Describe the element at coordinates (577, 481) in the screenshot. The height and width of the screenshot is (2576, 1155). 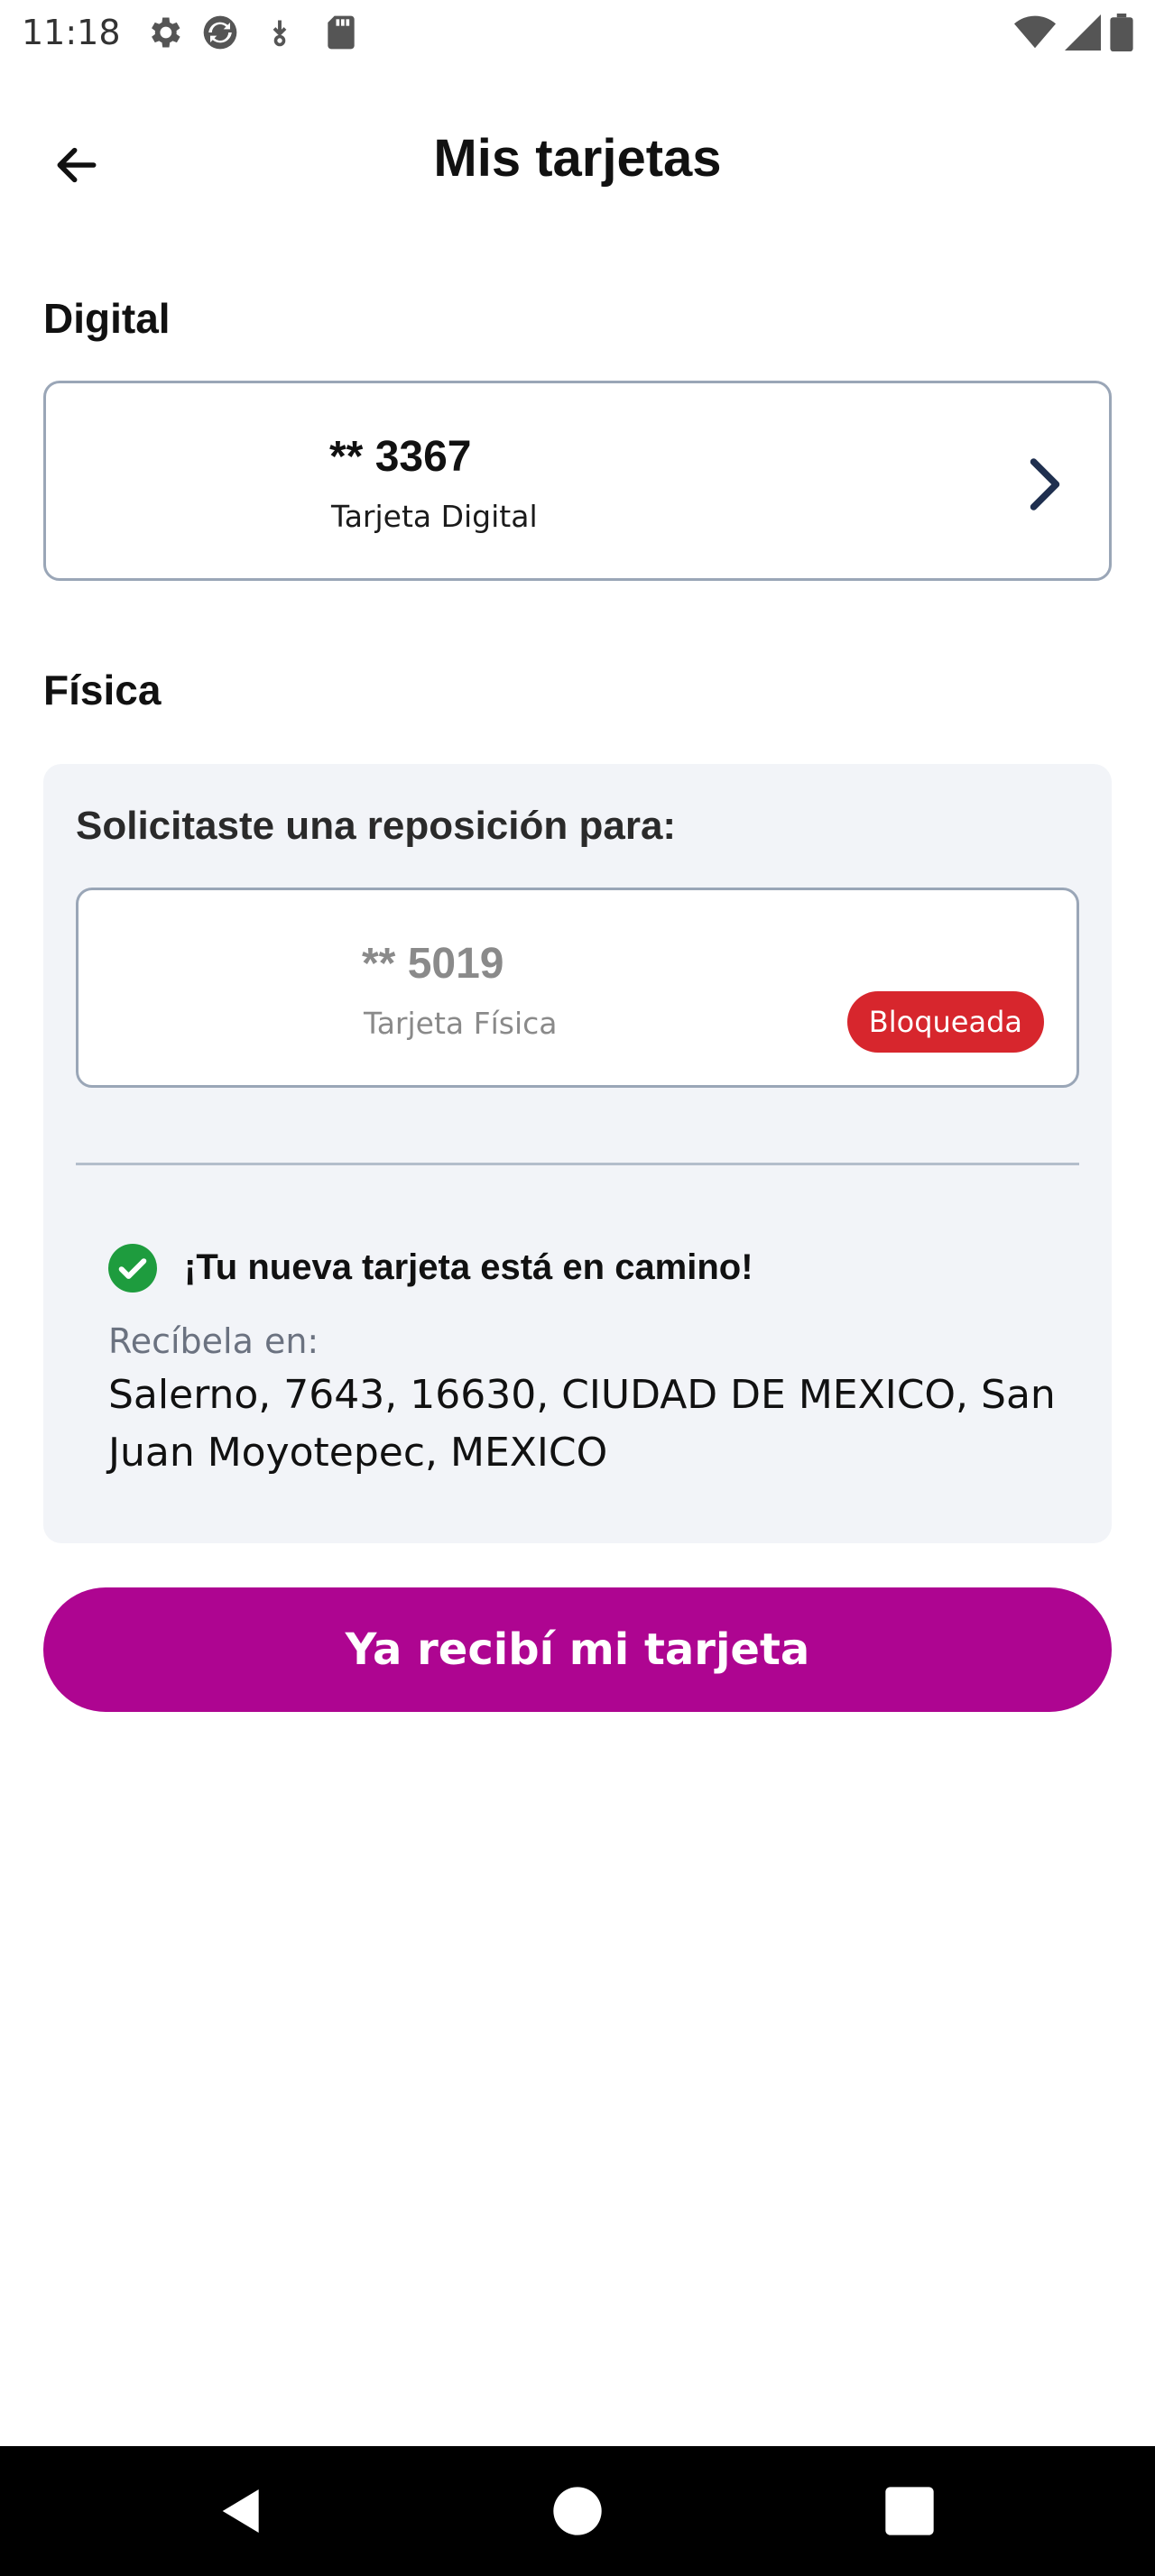
I see `digital-card: ** 3367 Tarjeta Digital` at that location.